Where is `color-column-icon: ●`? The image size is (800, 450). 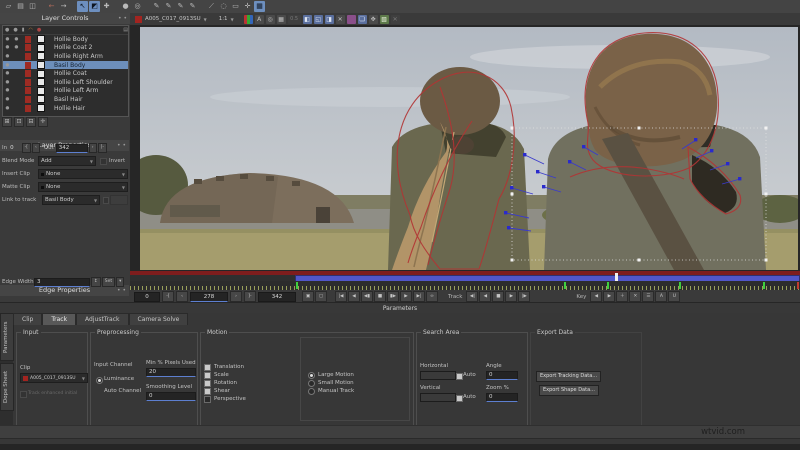 color-column-icon: ● is located at coordinates (39, 30).